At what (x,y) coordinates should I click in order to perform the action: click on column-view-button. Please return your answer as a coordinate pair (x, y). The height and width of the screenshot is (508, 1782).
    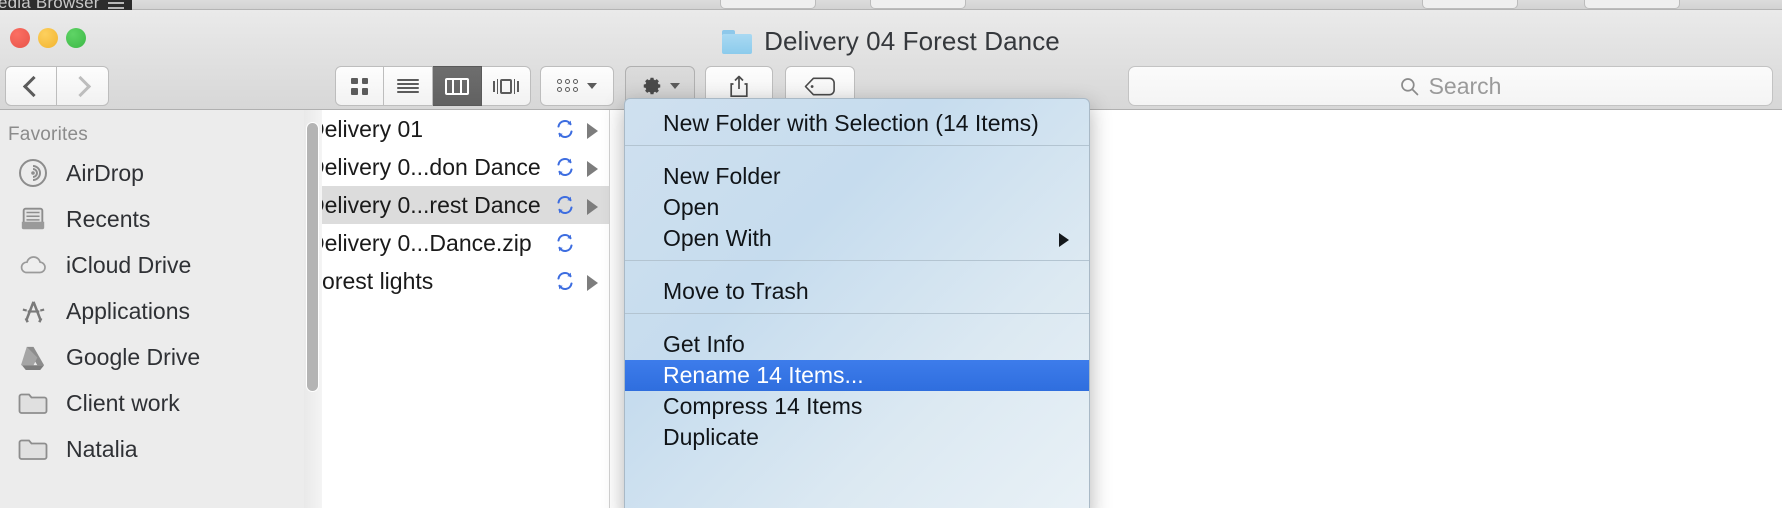
    Looking at the image, I should click on (457, 86).